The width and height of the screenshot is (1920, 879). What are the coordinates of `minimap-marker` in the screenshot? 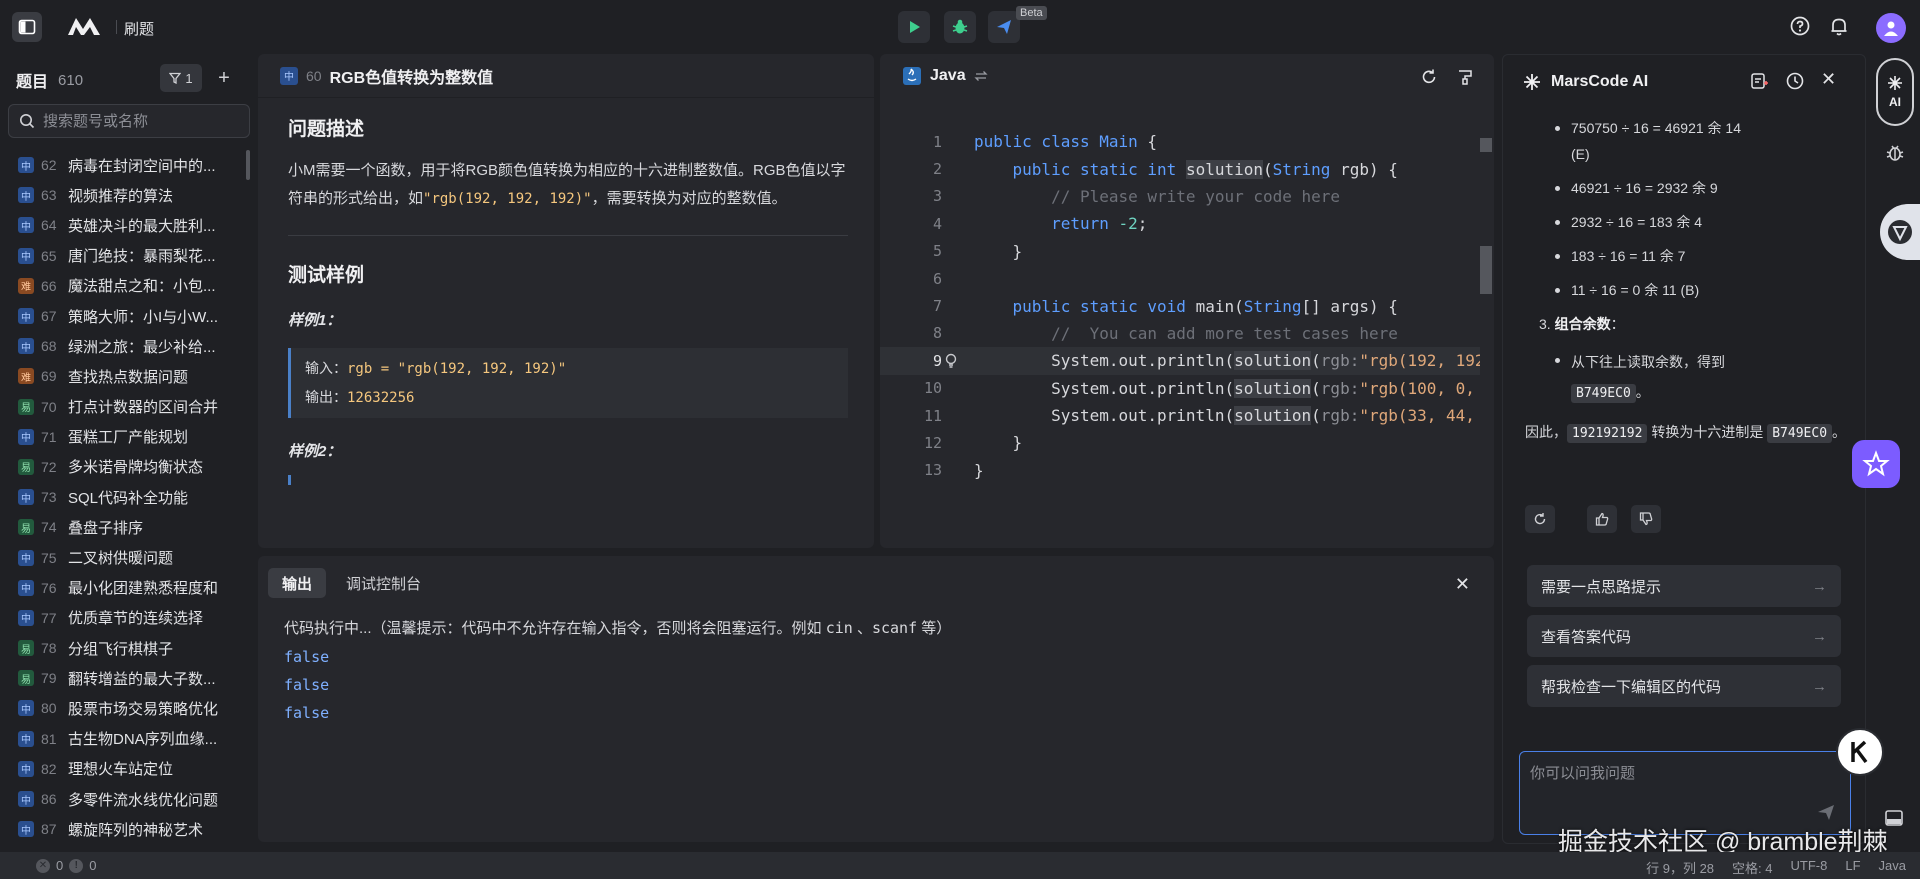 It's located at (1486, 145).